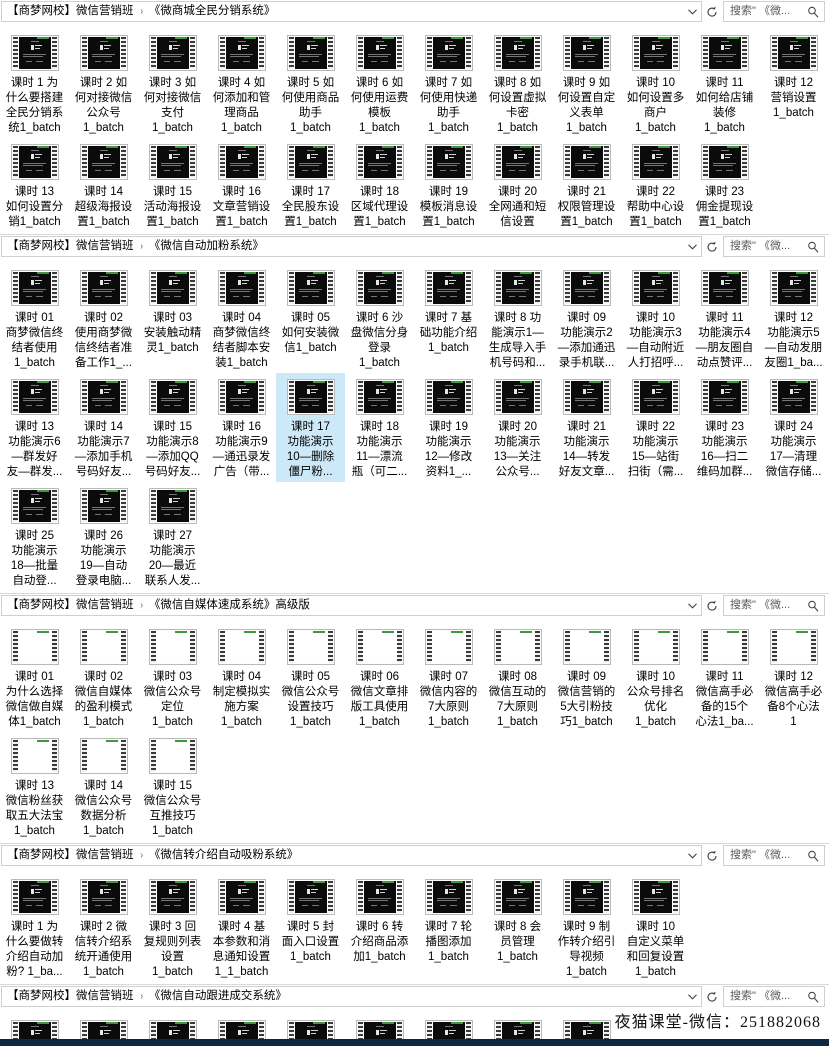  What do you see at coordinates (206, 246) in the screenshot?
I see `breadcrumb-leaf: 《微信自动加粉系统》` at bounding box center [206, 246].